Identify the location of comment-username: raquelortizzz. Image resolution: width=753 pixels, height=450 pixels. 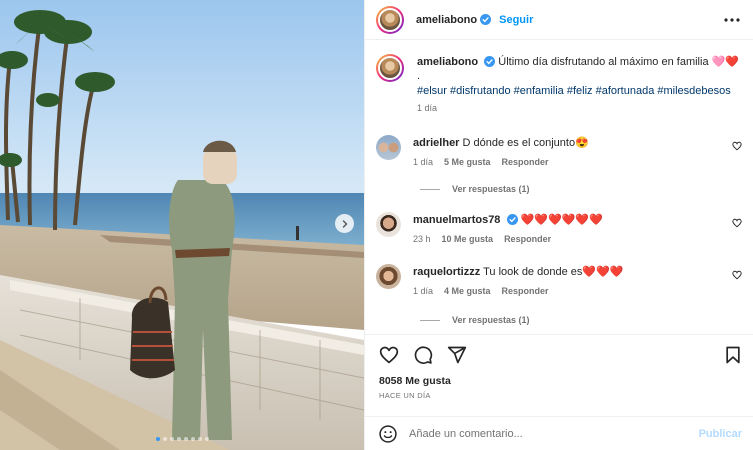
(446, 272).